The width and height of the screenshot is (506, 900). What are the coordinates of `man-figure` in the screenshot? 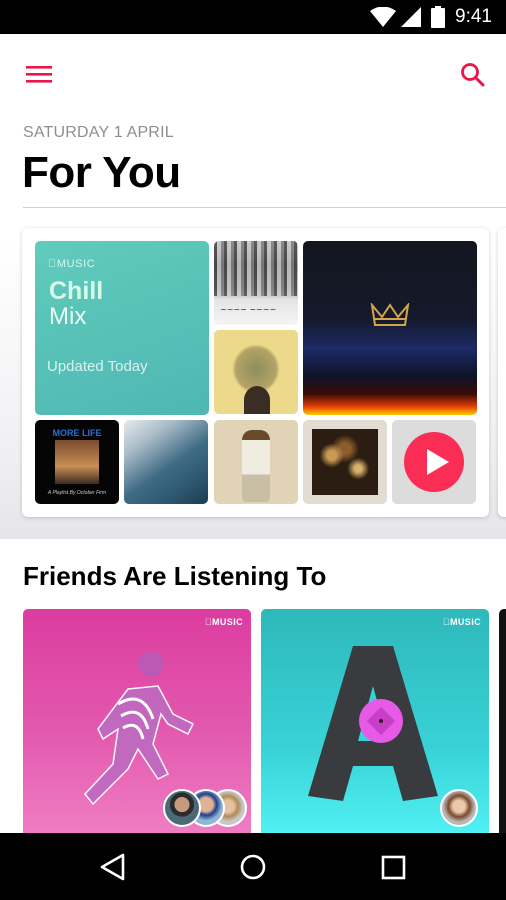 It's located at (256, 466).